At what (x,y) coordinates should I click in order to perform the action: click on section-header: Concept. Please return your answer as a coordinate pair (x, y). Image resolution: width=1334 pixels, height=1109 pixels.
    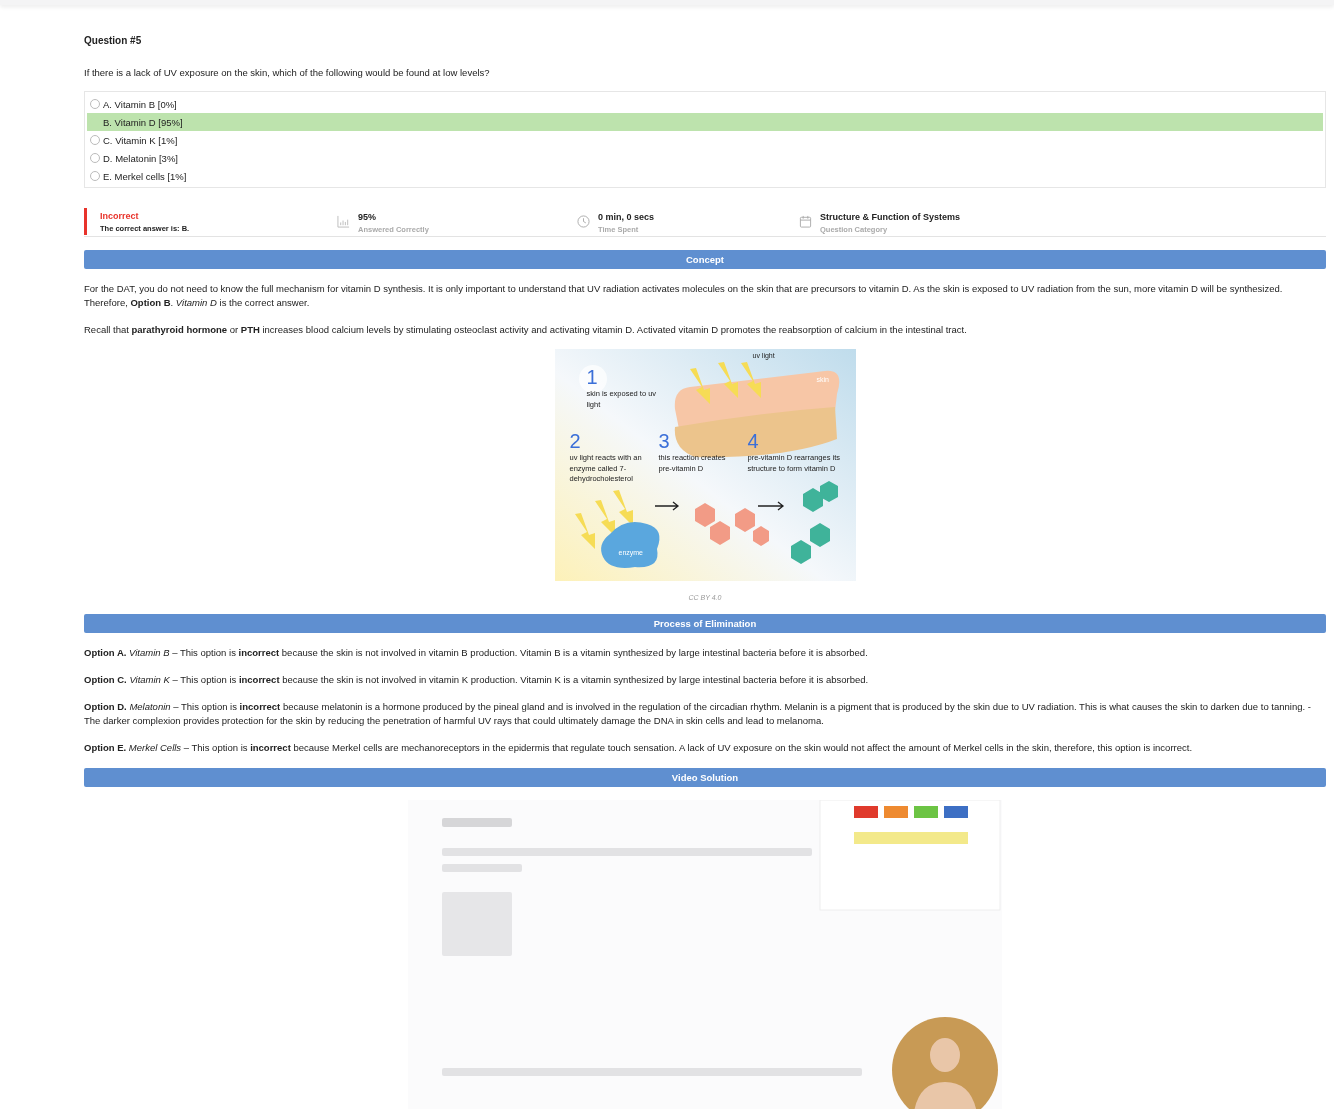
    Looking at the image, I should click on (705, 259).